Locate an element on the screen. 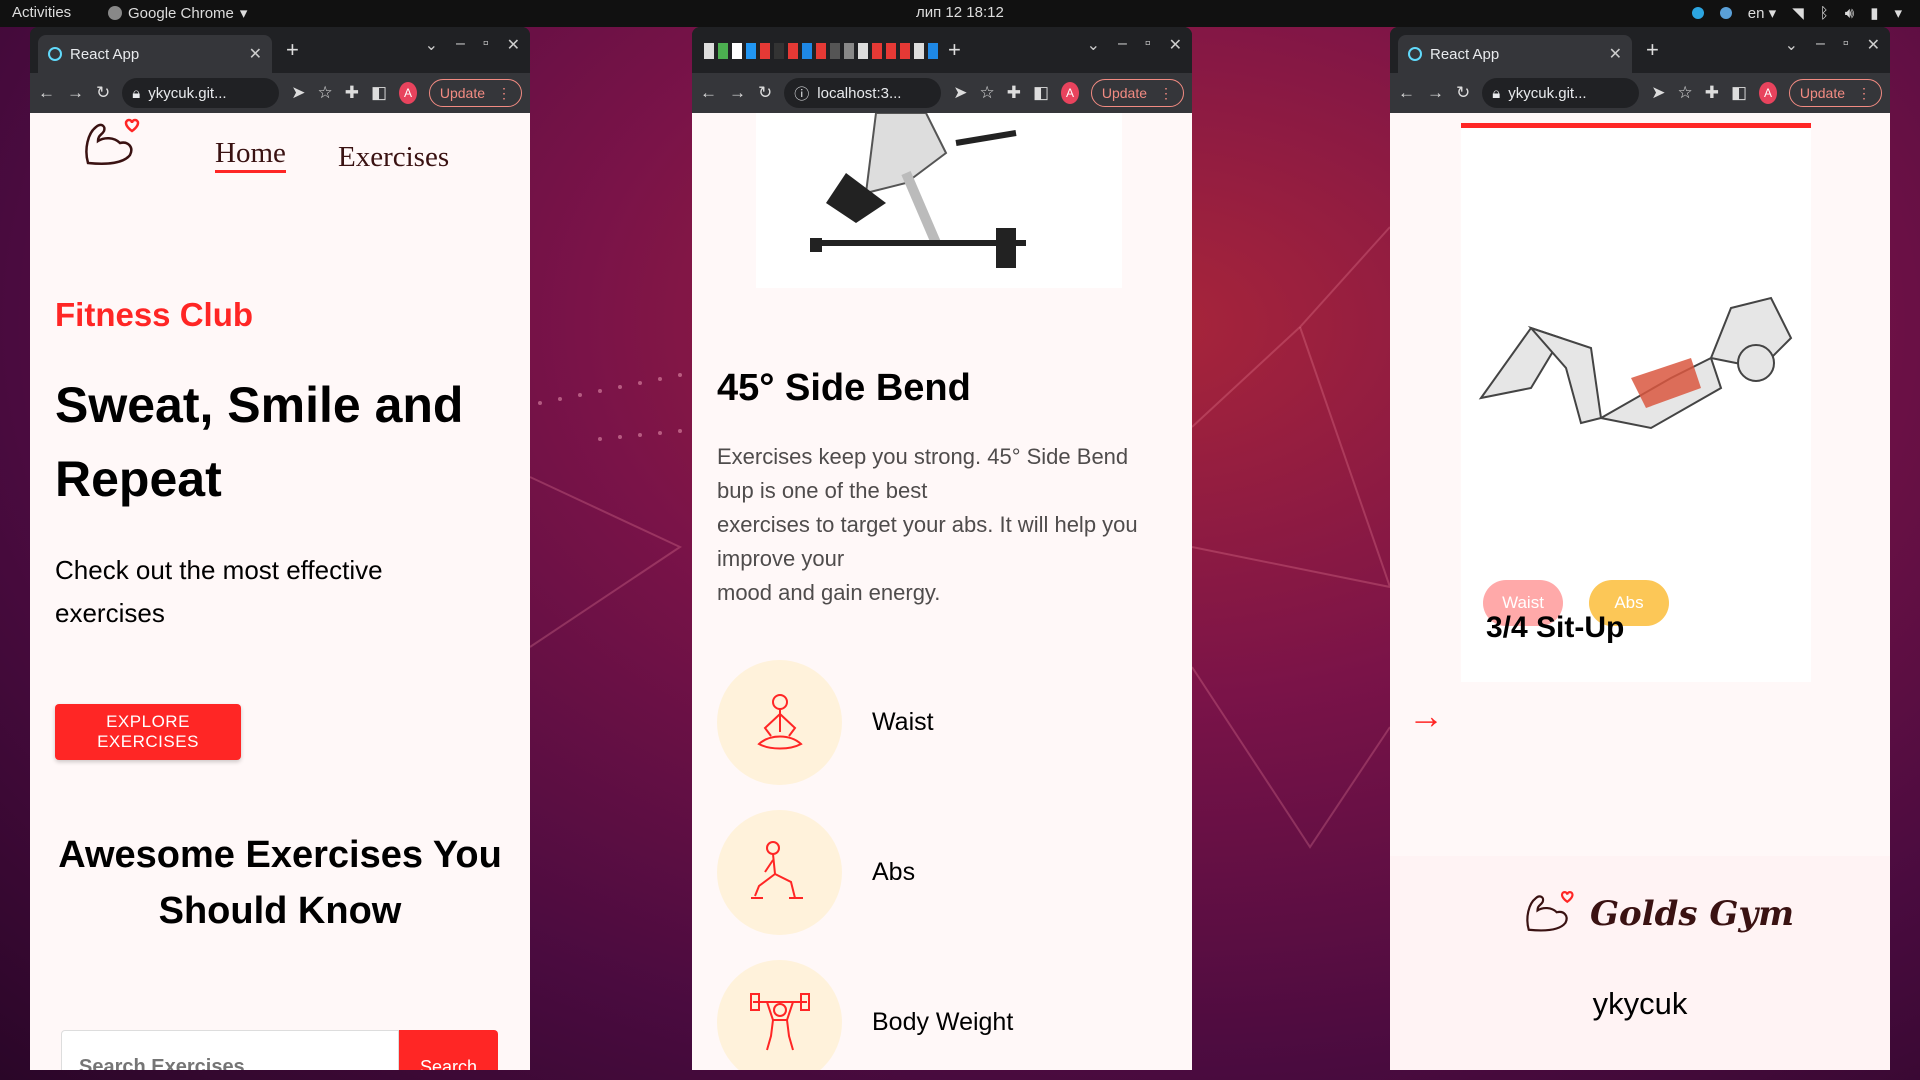 Image resolution: width=1920 pixels, height=1080 pixels. hero-headline: Sweat, Smile and Repeat is located at coordinates (259, 442).